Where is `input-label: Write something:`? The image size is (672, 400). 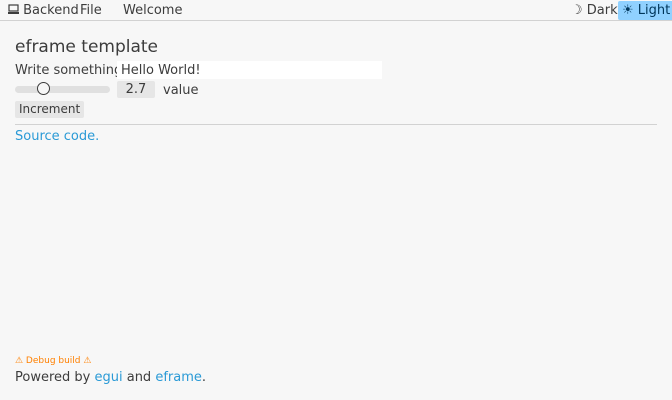
input-label: Write something: is located at coordinates (71, 70).